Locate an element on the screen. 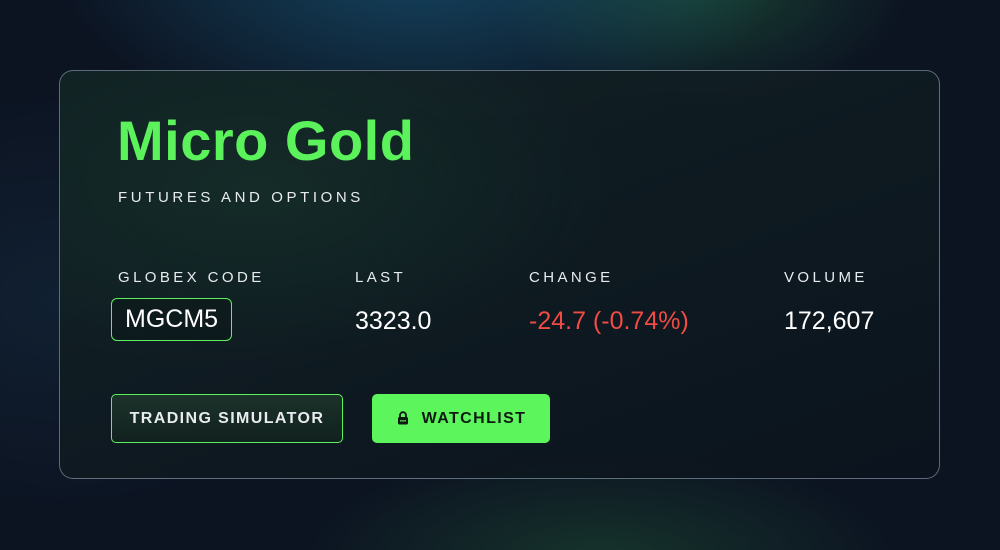  lock-icon is located at coordinates (403, 417).